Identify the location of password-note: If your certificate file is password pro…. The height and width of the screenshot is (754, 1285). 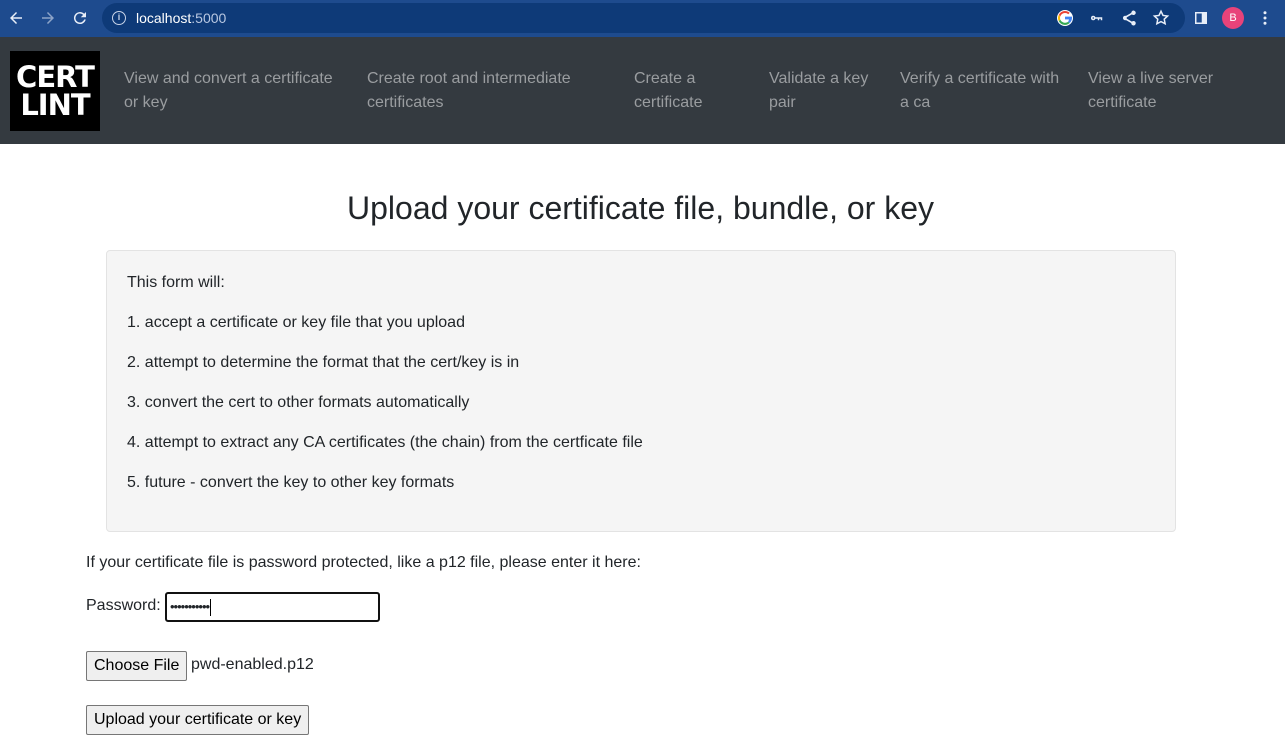
(363, 562).